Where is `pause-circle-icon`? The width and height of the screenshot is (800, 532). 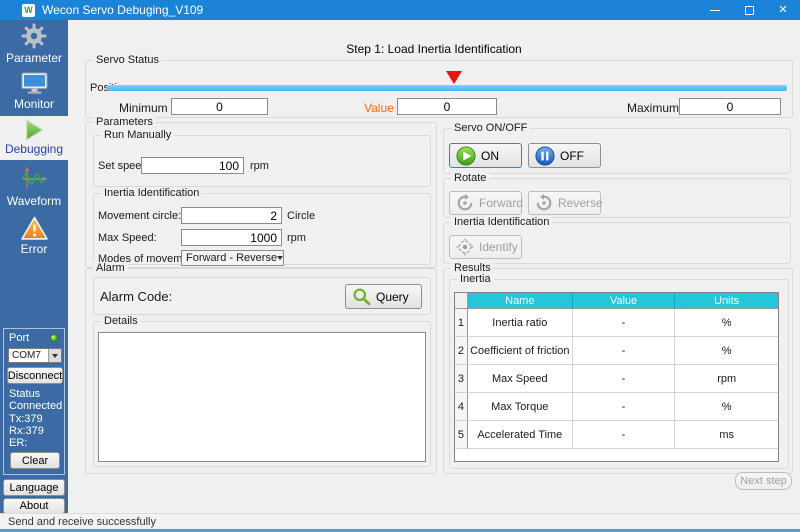 pause-circle-icon is located at coordinates (545, 155).